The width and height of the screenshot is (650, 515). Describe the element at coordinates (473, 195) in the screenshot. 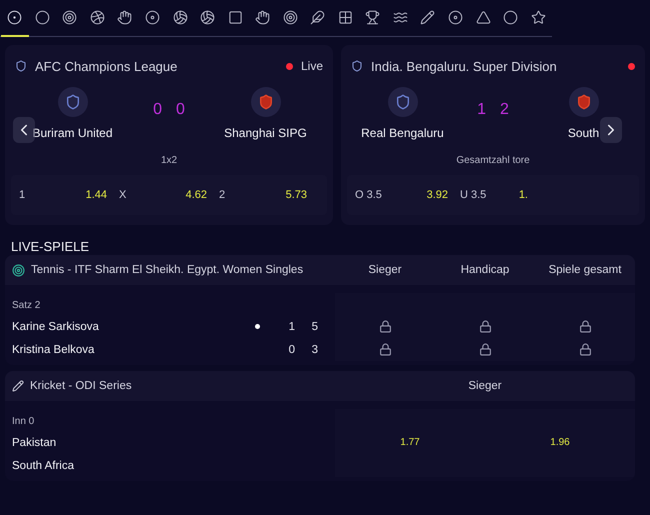

I see `odds-label: U 3.5` at that location.